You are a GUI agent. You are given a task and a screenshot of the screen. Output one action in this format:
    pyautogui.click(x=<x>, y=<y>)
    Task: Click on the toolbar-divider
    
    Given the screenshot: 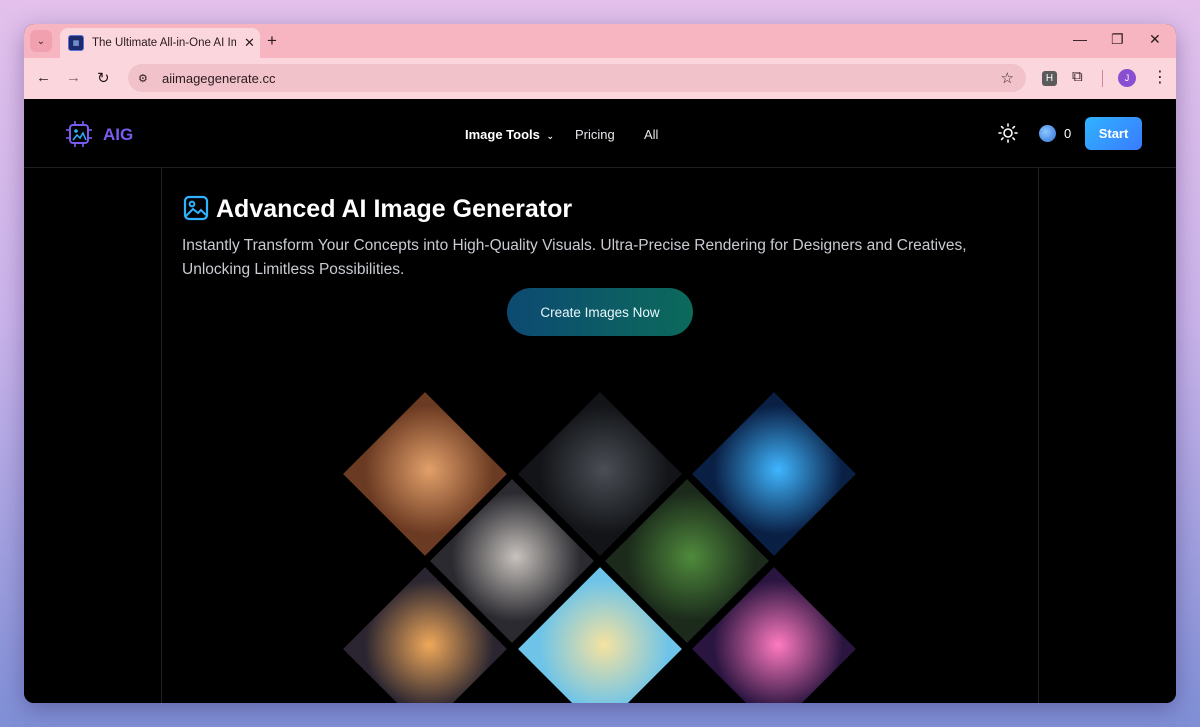 What is the action you would take?
    pyautogui.click(x=1102, y=78)
    